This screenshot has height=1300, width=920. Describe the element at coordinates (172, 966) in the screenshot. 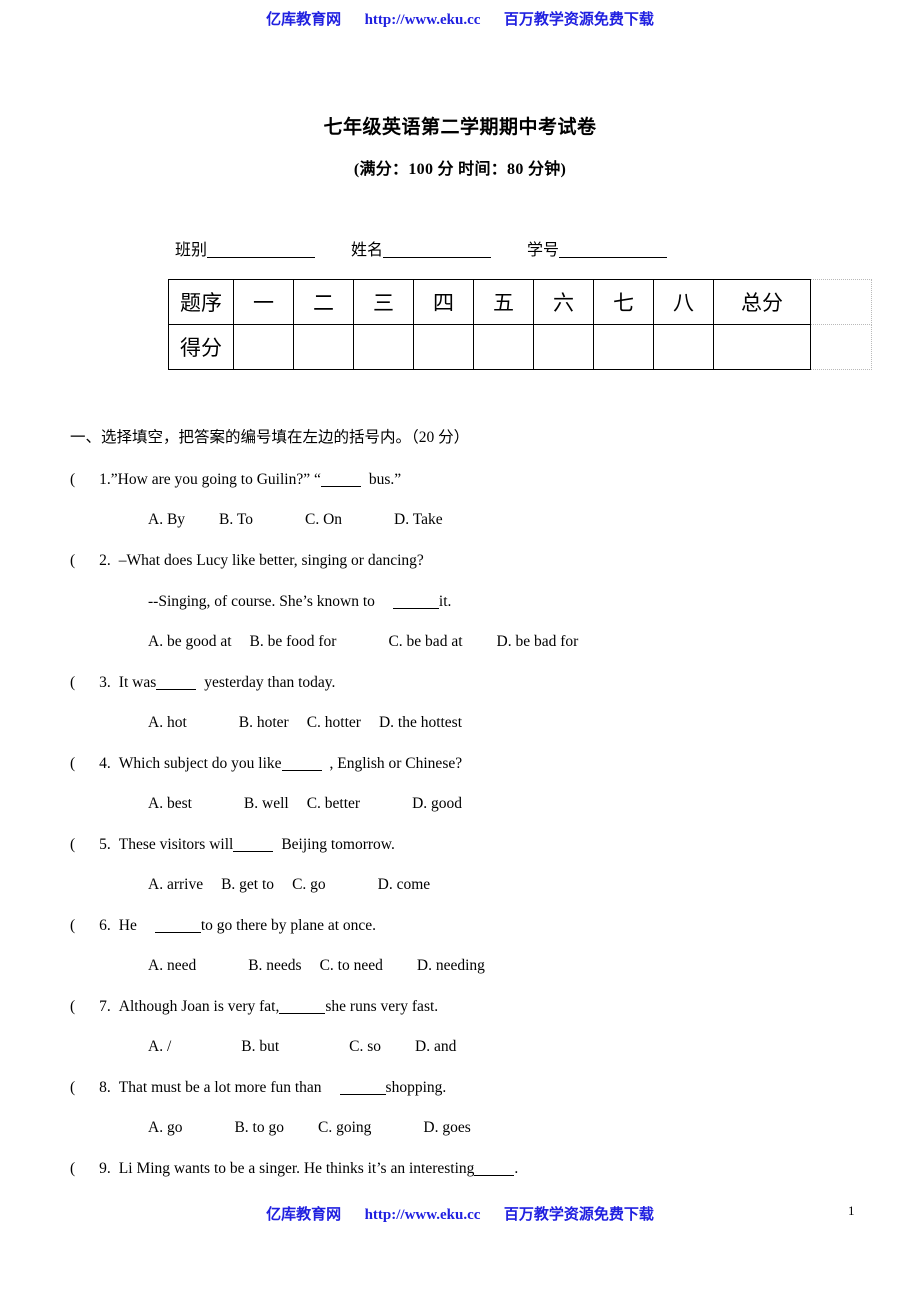

I see `question-6-option-a: A. need` at that location.